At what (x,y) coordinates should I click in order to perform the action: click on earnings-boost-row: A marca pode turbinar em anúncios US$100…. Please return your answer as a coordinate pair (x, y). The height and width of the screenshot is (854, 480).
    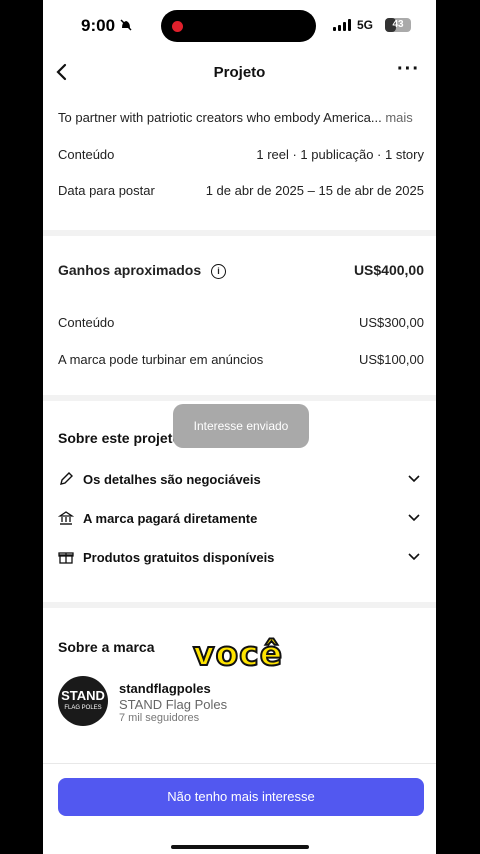
    Looking at the image, I should click on (241, 359).